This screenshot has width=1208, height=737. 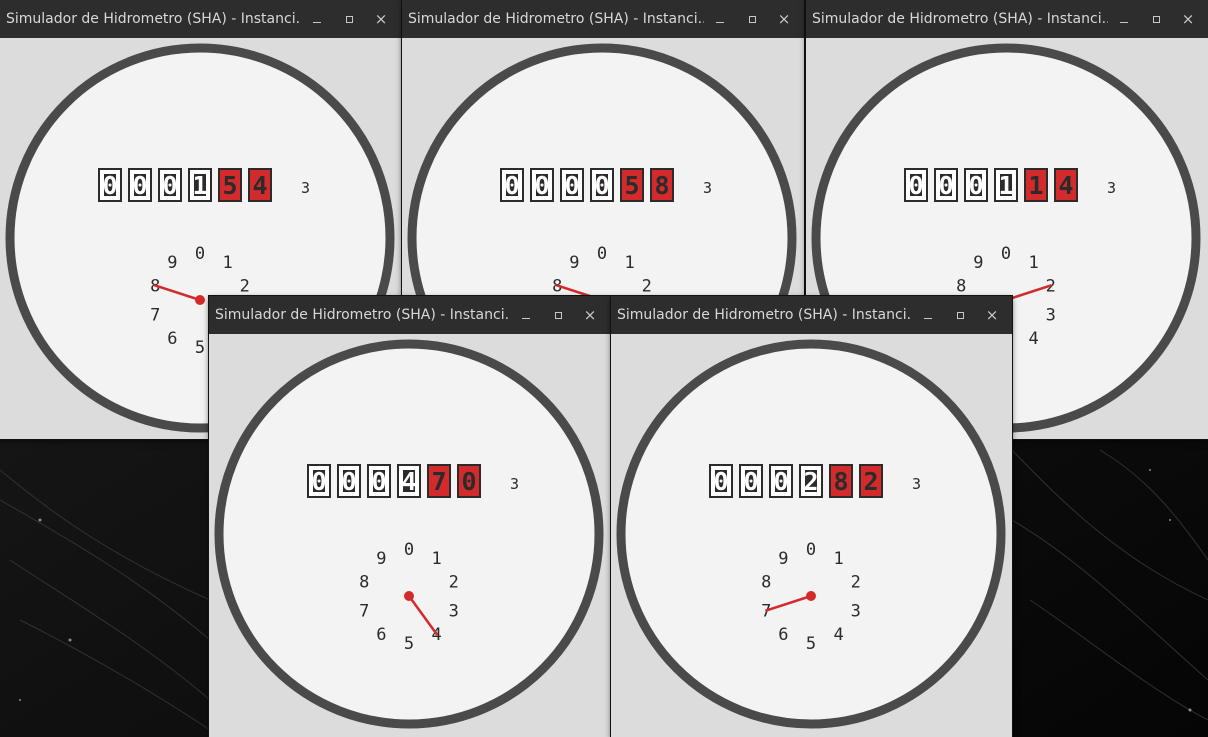 I want to click on counter-digit-text: 4, so click(x=408, y=481).